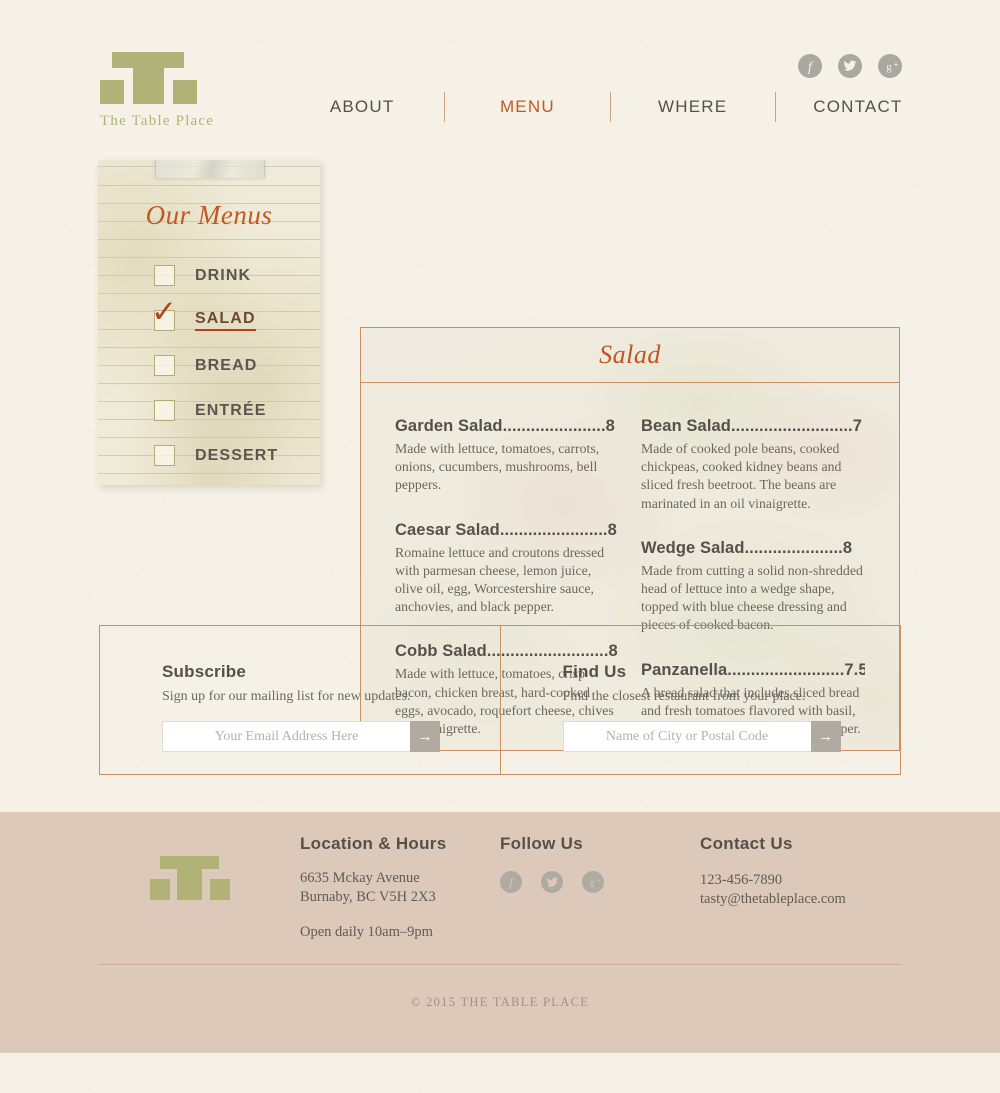 The height and width of the screenshot is (1093, 1000). What do you see at coordinates (210, 169) in the screenshot?
I see `tape-strip-icon` at bounding box center [210, 169].